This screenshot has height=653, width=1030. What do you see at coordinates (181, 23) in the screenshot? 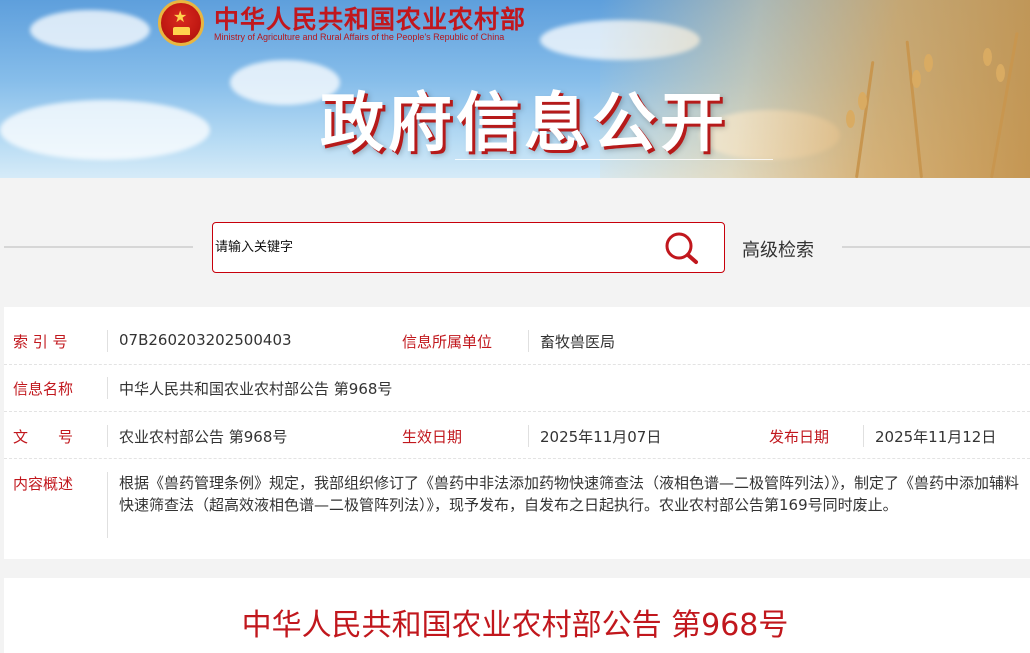
I see `national-emblem-icon: ★` at bounding box center [181, 23].